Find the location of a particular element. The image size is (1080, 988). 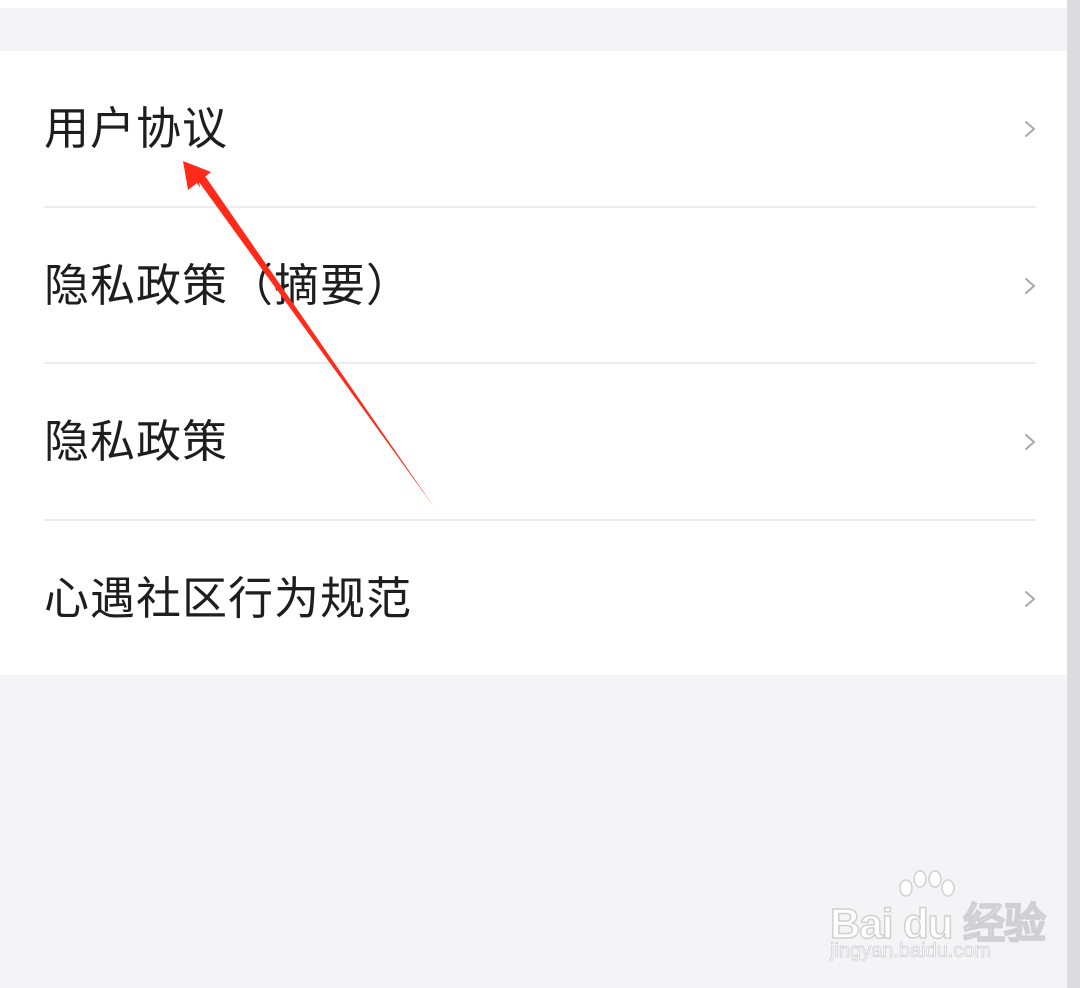

menu-item-label: 隐私政策 is located at coordinates (136, 441).